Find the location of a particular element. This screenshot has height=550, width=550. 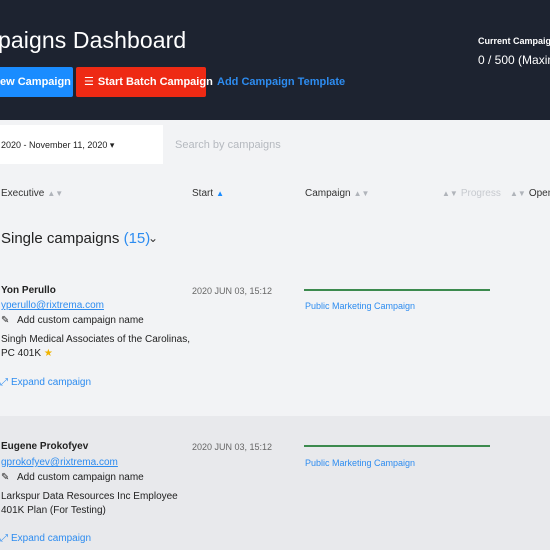

group-title-label: Single campaigns is located at coordinates (60, 238).